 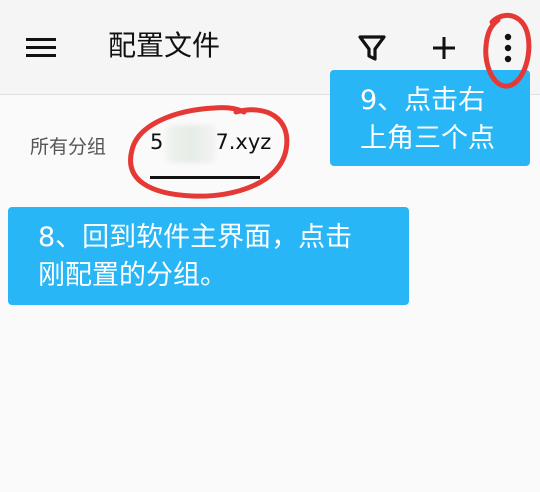 What do you see at coordinates (208, 256) in the screenshot?
I see `annotation-step-8: 8、回到软件主界面，点击 刚配置的分组。` at bounding box center [208, 256].